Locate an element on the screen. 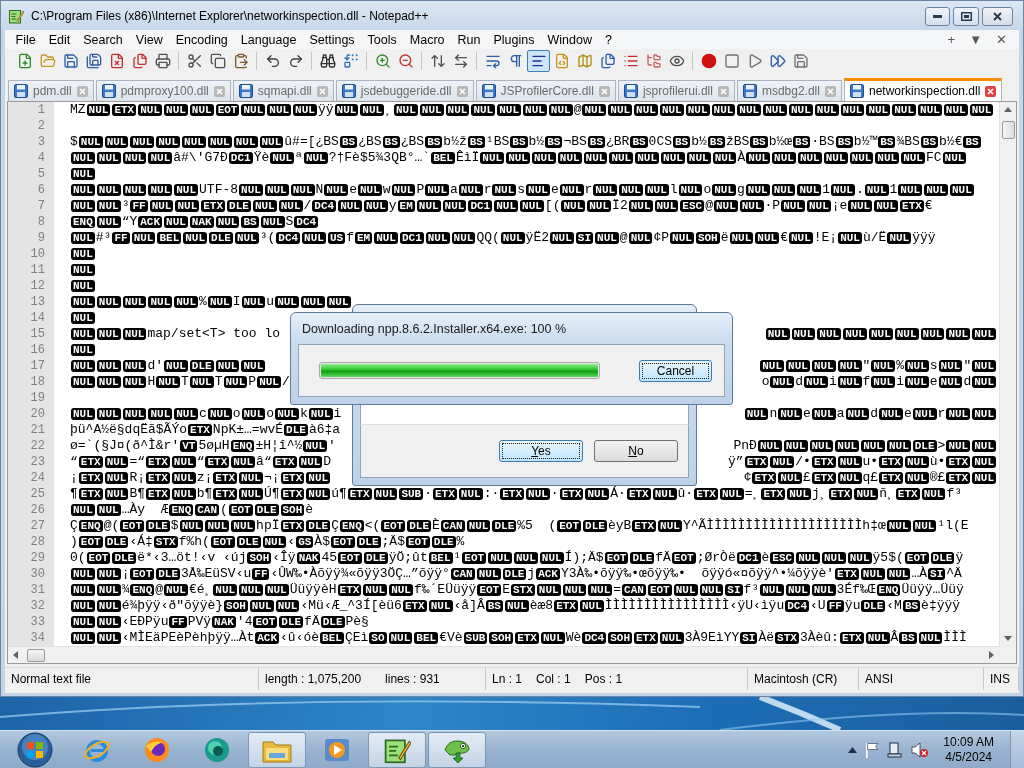 The image size is (1024, 768). right-arrow-icon is located at coordinates (991, 655).